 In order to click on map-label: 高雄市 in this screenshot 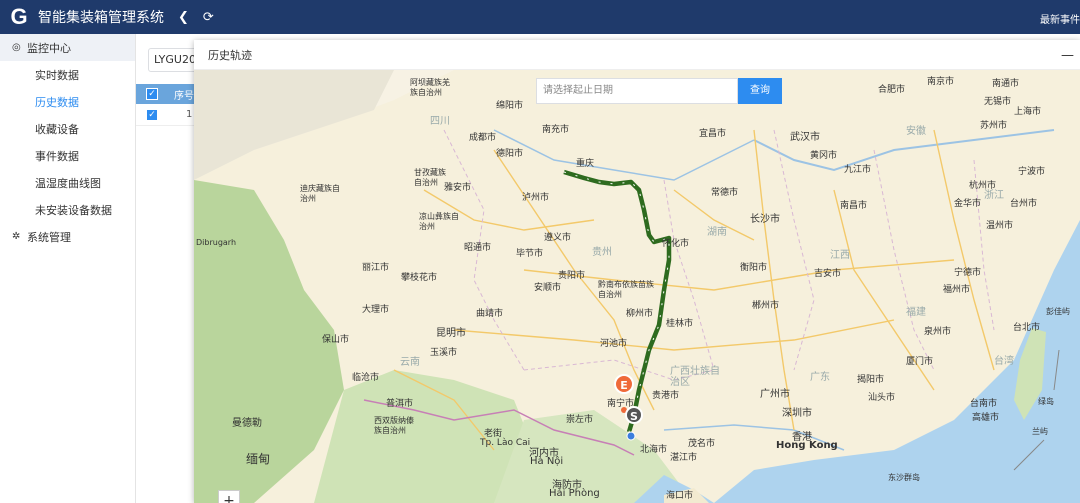, I will do `click(986, 418)`.